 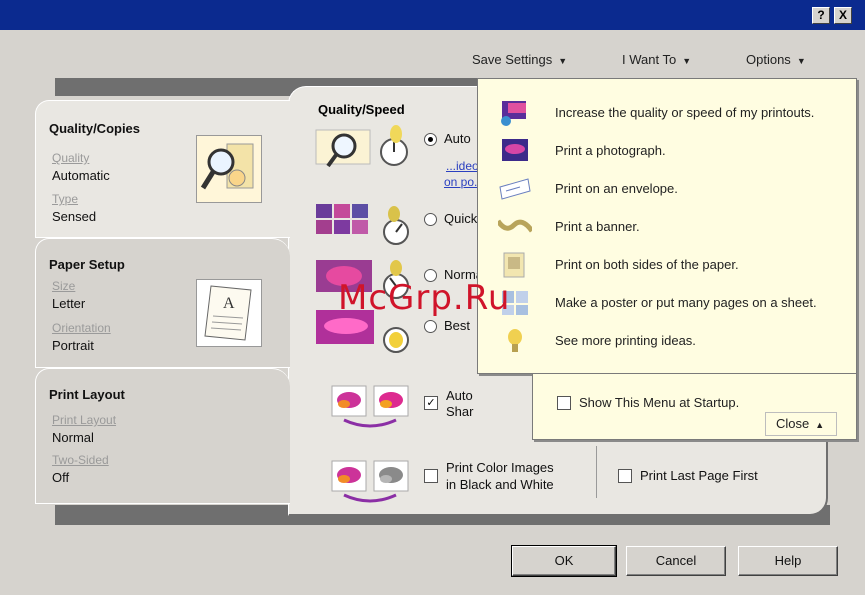 What do you see at coordinates (500, 467) in the screenshot?
I see `black-white-label: Print Color Images` at bounding box center [500, 467].